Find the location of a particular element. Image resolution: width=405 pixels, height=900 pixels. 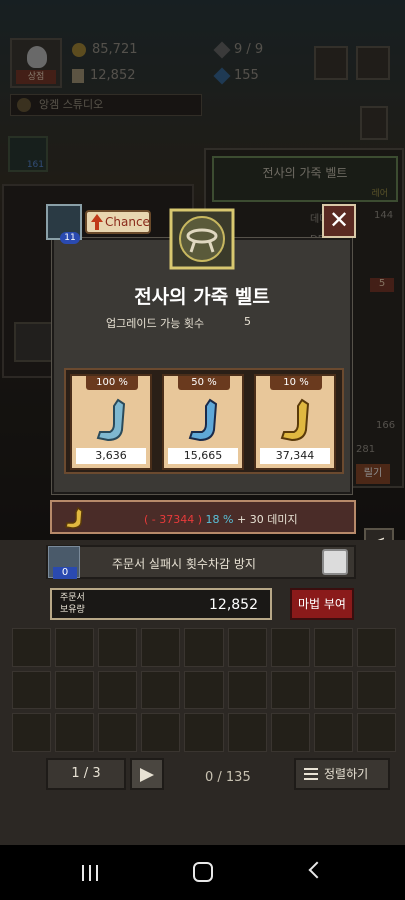

equip-level-badge: 11 is located at coordinates (70, 238).